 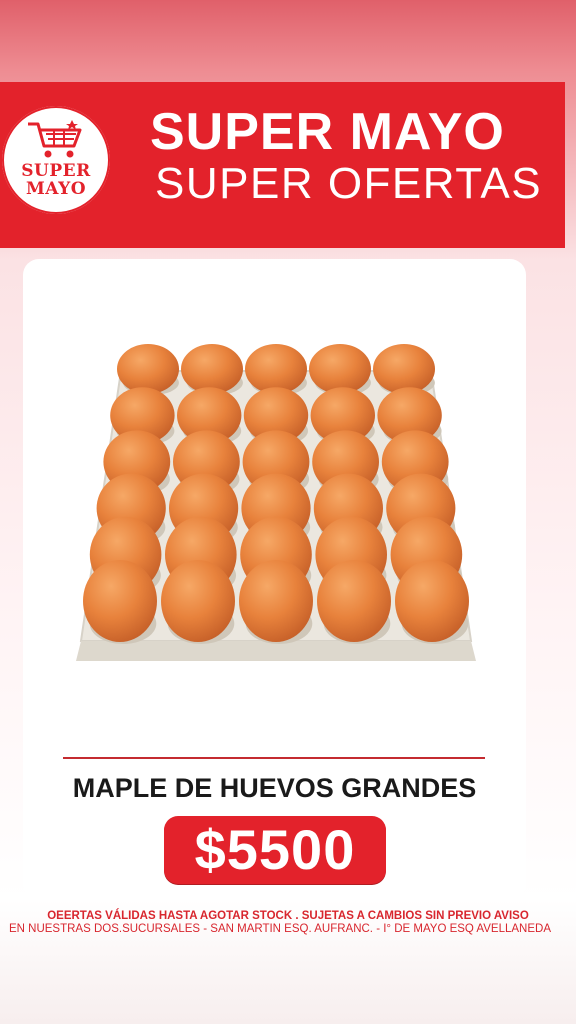 I want to click on shopping-cart-icon, so click(x=55, y=139).